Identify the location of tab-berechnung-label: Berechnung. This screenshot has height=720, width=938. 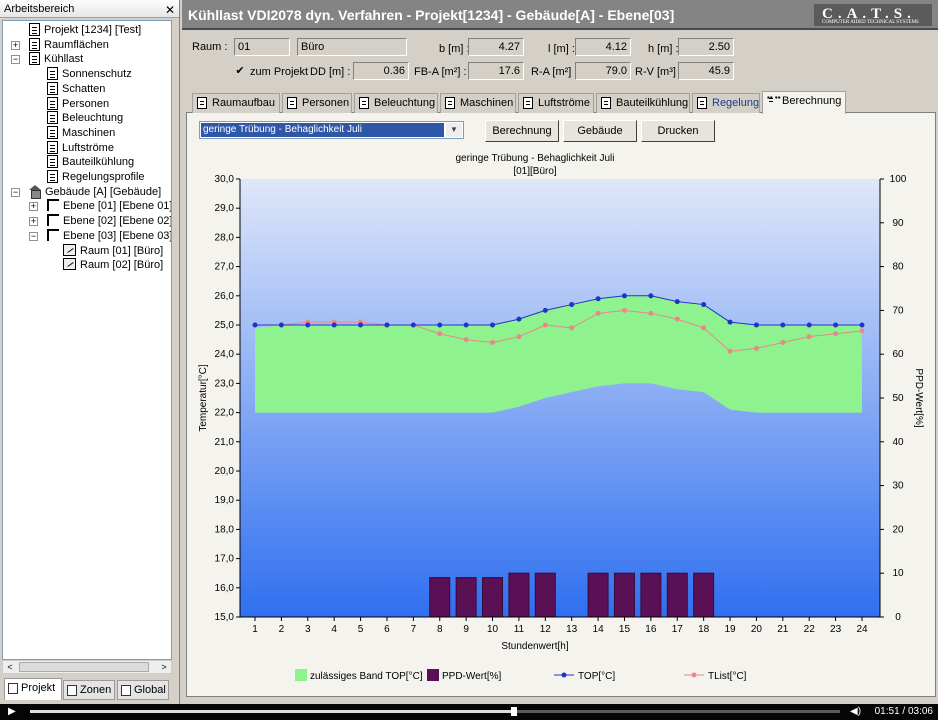
(812, 101).